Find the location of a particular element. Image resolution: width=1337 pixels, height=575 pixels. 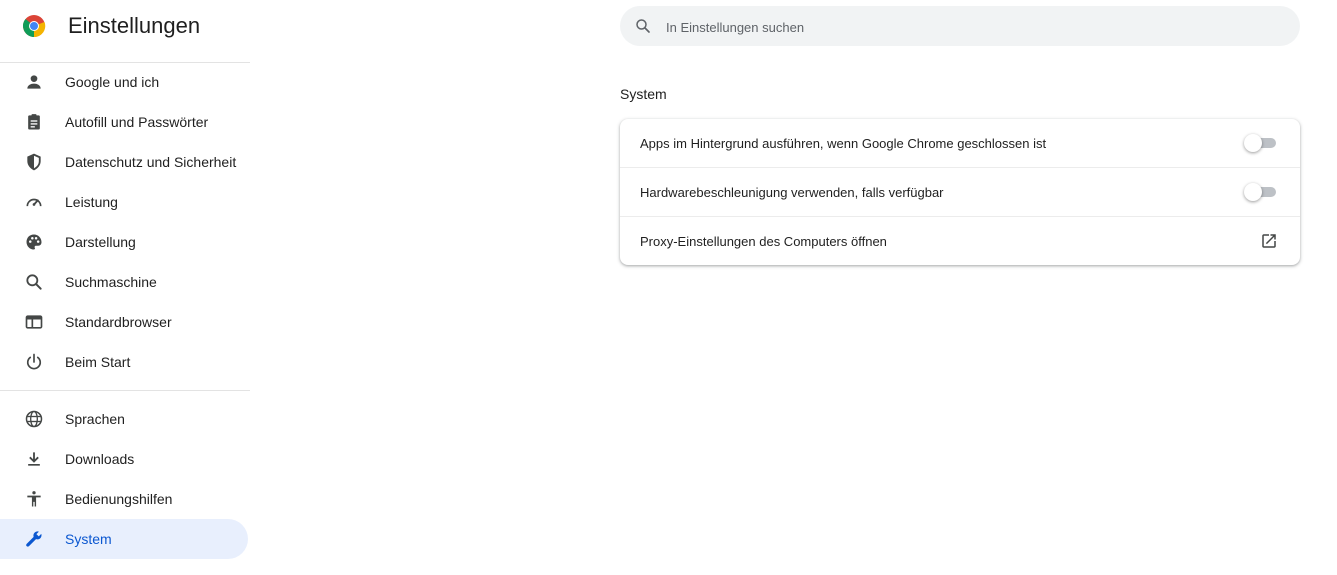

sidebar-item-label: Beim Start is located at coordinates (98, 362).